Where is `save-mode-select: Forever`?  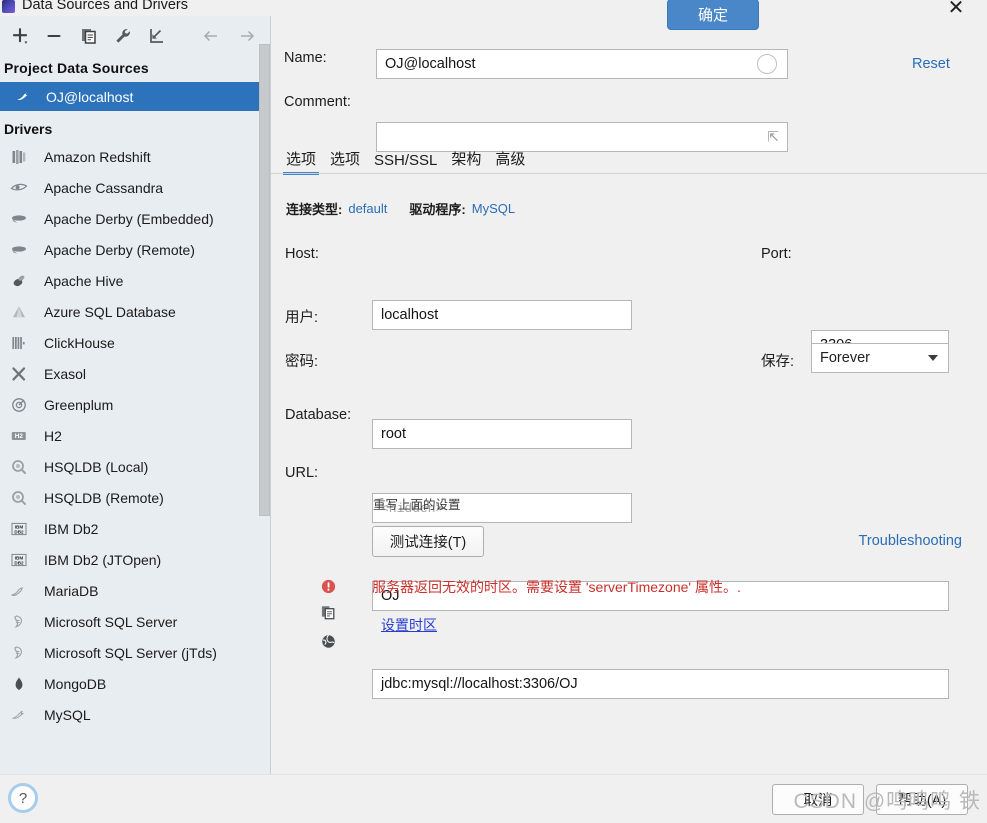 save-mode-select: Forever is located at coordinates (880, 358).